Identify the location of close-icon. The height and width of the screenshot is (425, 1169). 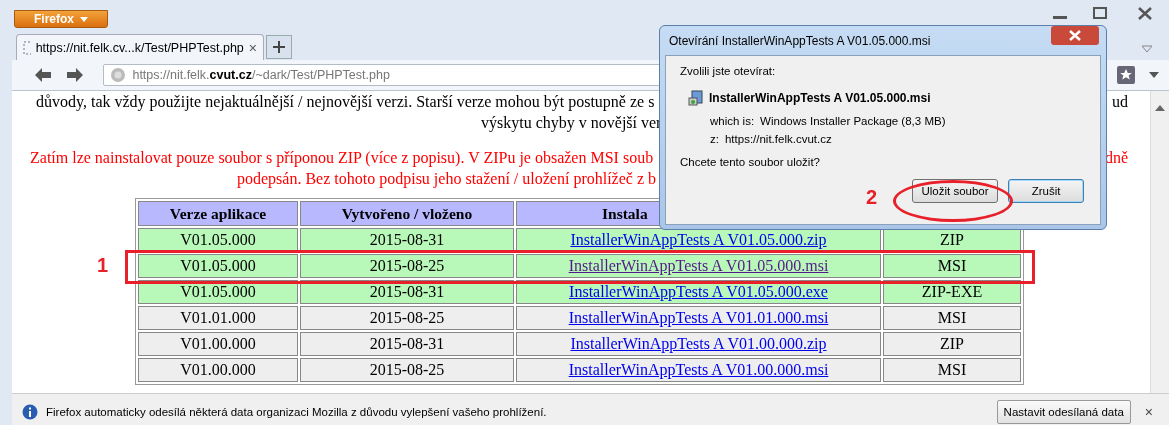
(1075, 35).